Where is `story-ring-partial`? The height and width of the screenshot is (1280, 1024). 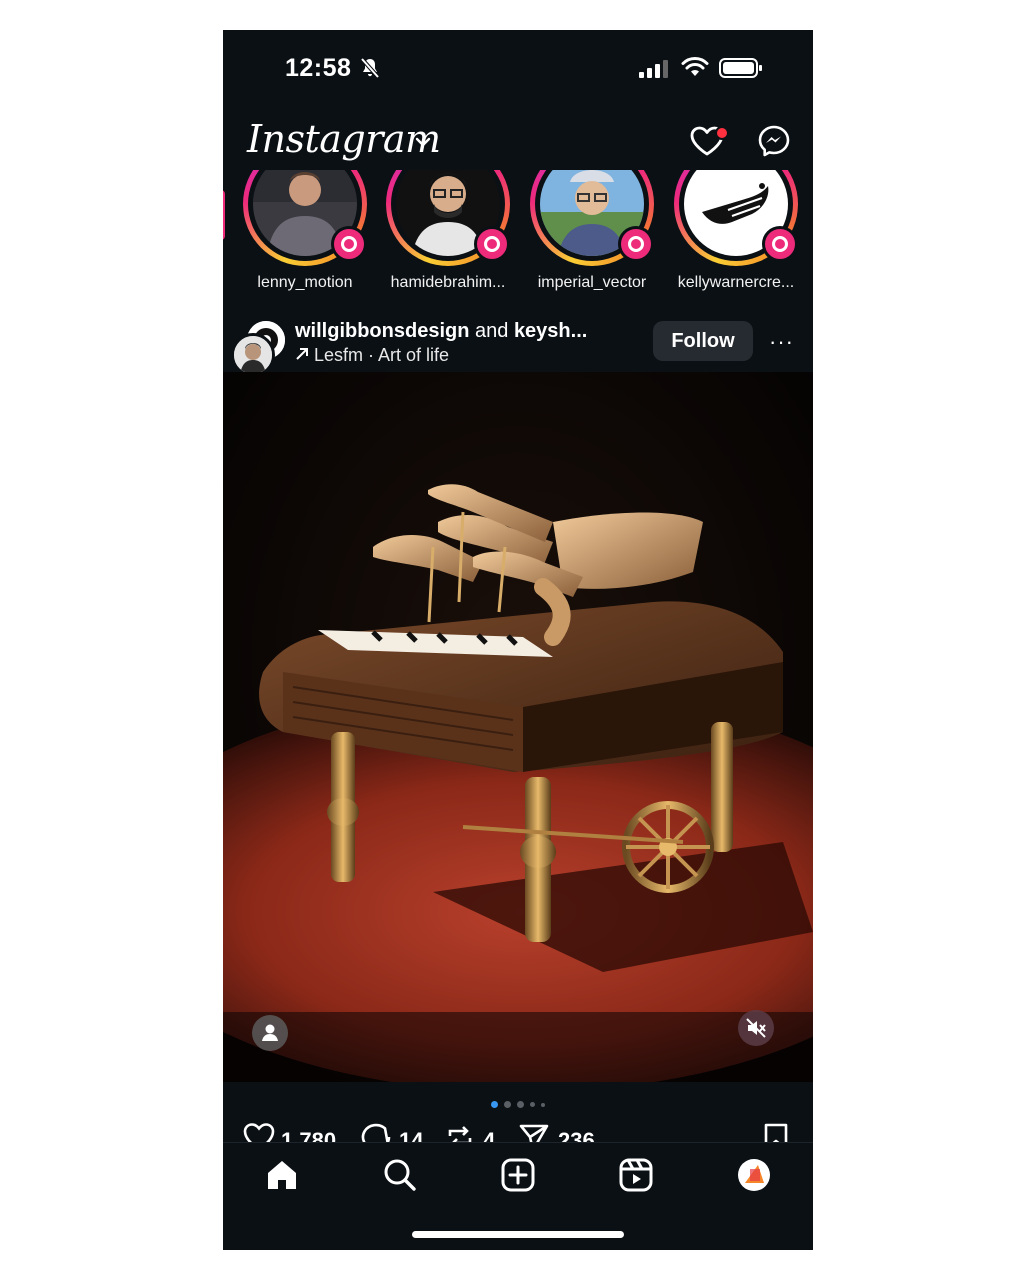
story-ring-partial is located at coordinates (224, 215).